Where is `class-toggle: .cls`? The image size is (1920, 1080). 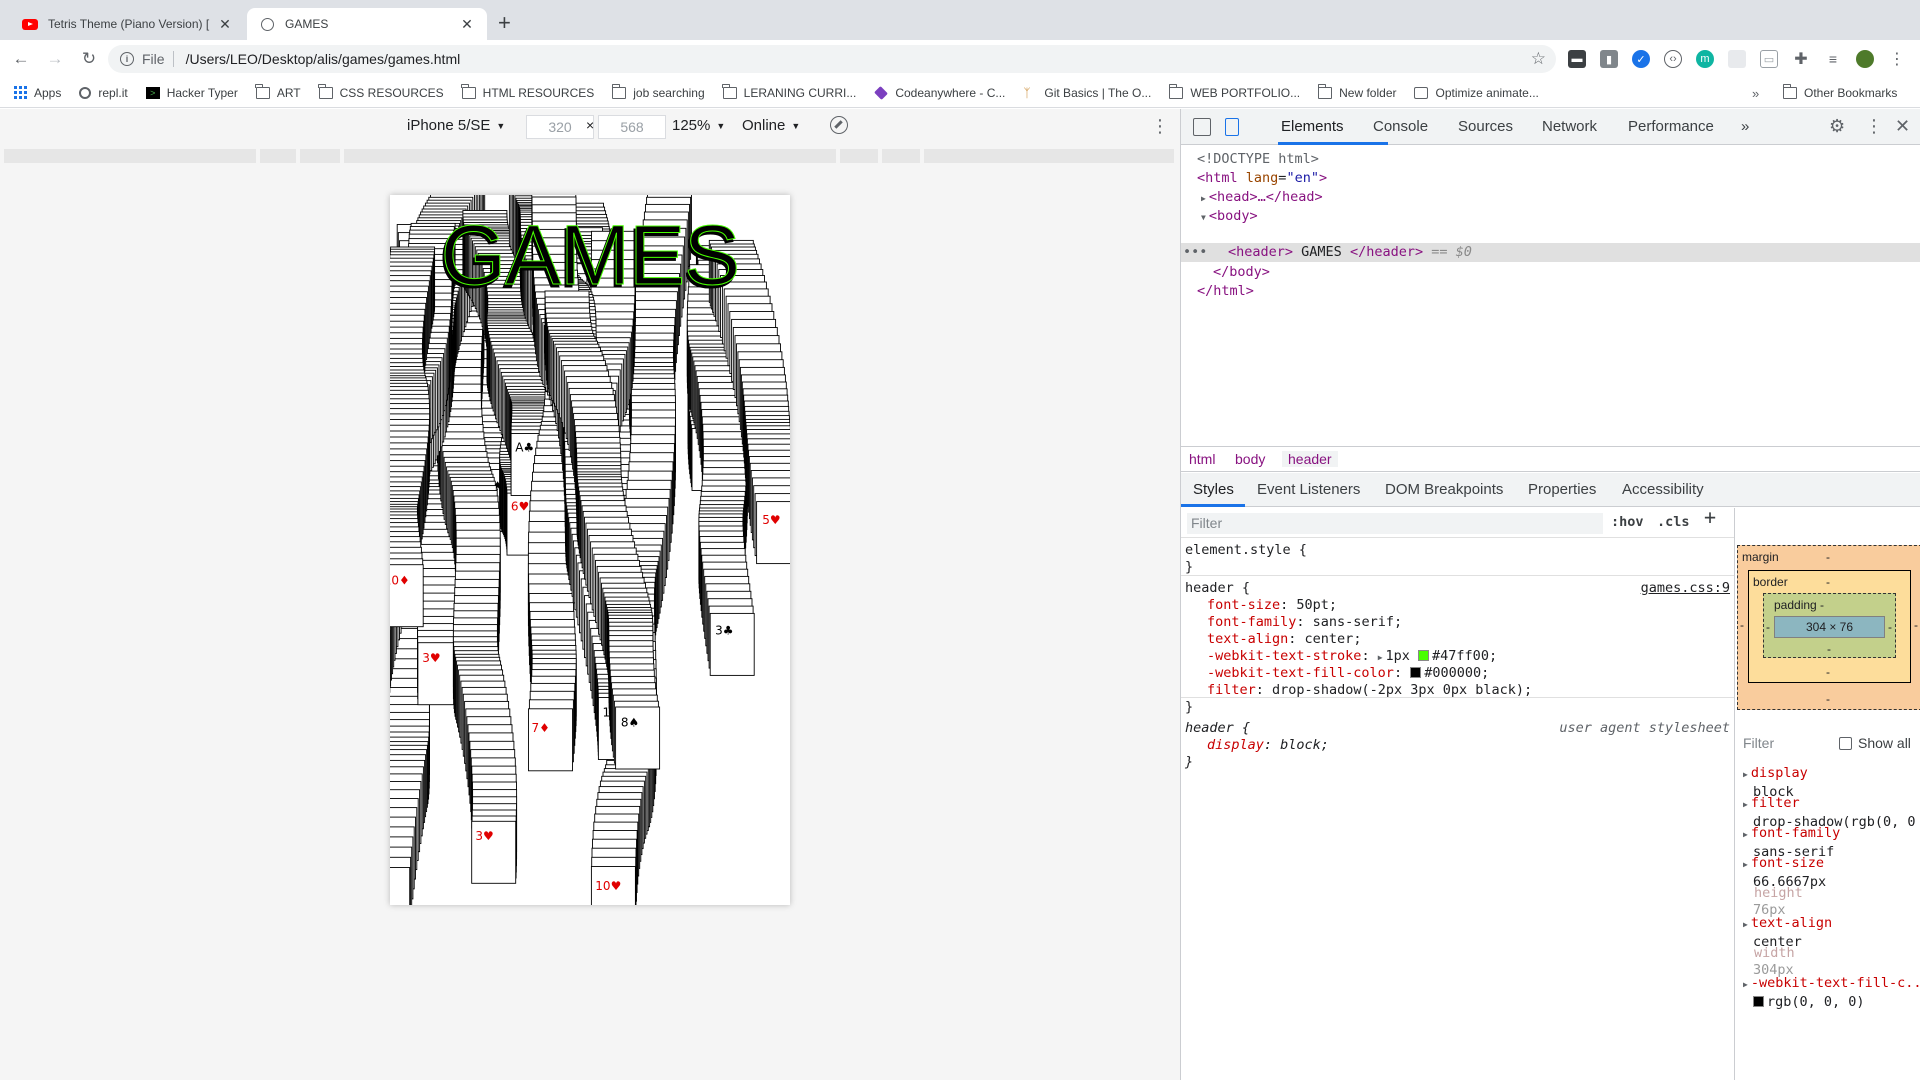
class-toggle: .cls is located at coordinates (1673, 523).